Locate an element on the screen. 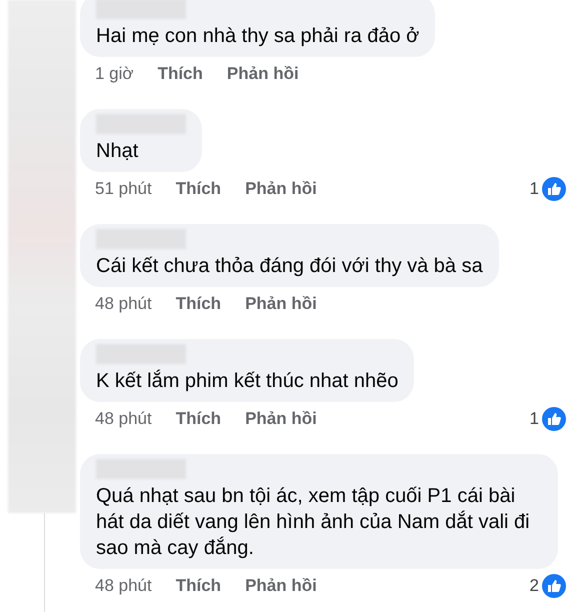 The image size is (580, 612). comment-text: Nhạt is located at coordinates (118, 151).